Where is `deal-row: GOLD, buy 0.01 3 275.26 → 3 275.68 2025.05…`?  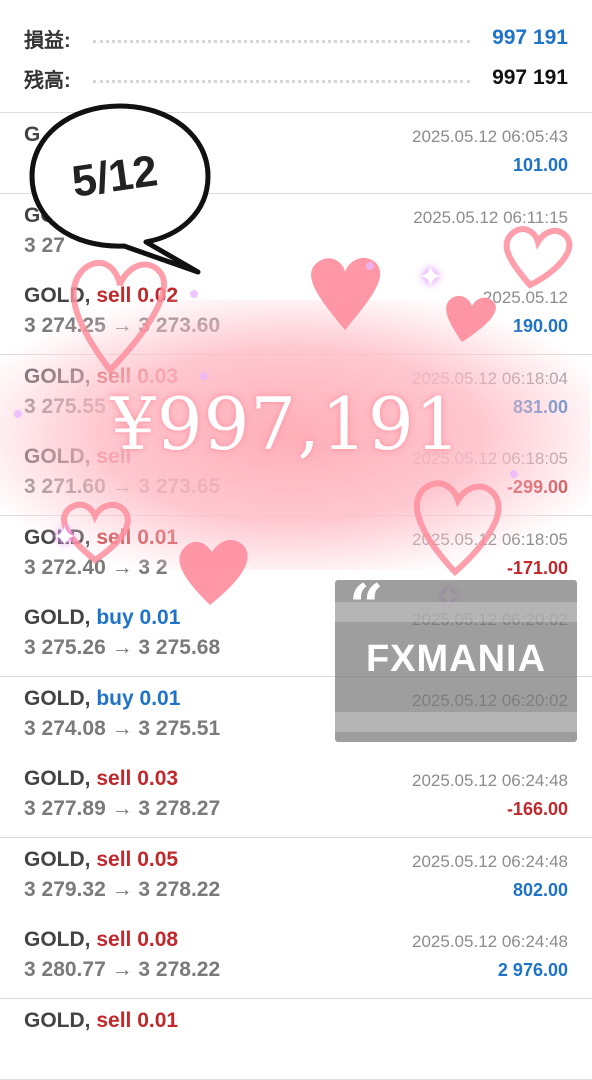
deal-row: GOLD, buy 0.01 3 275.26 → 3 275.68 2025.05… is located at coordinates (296, 636).